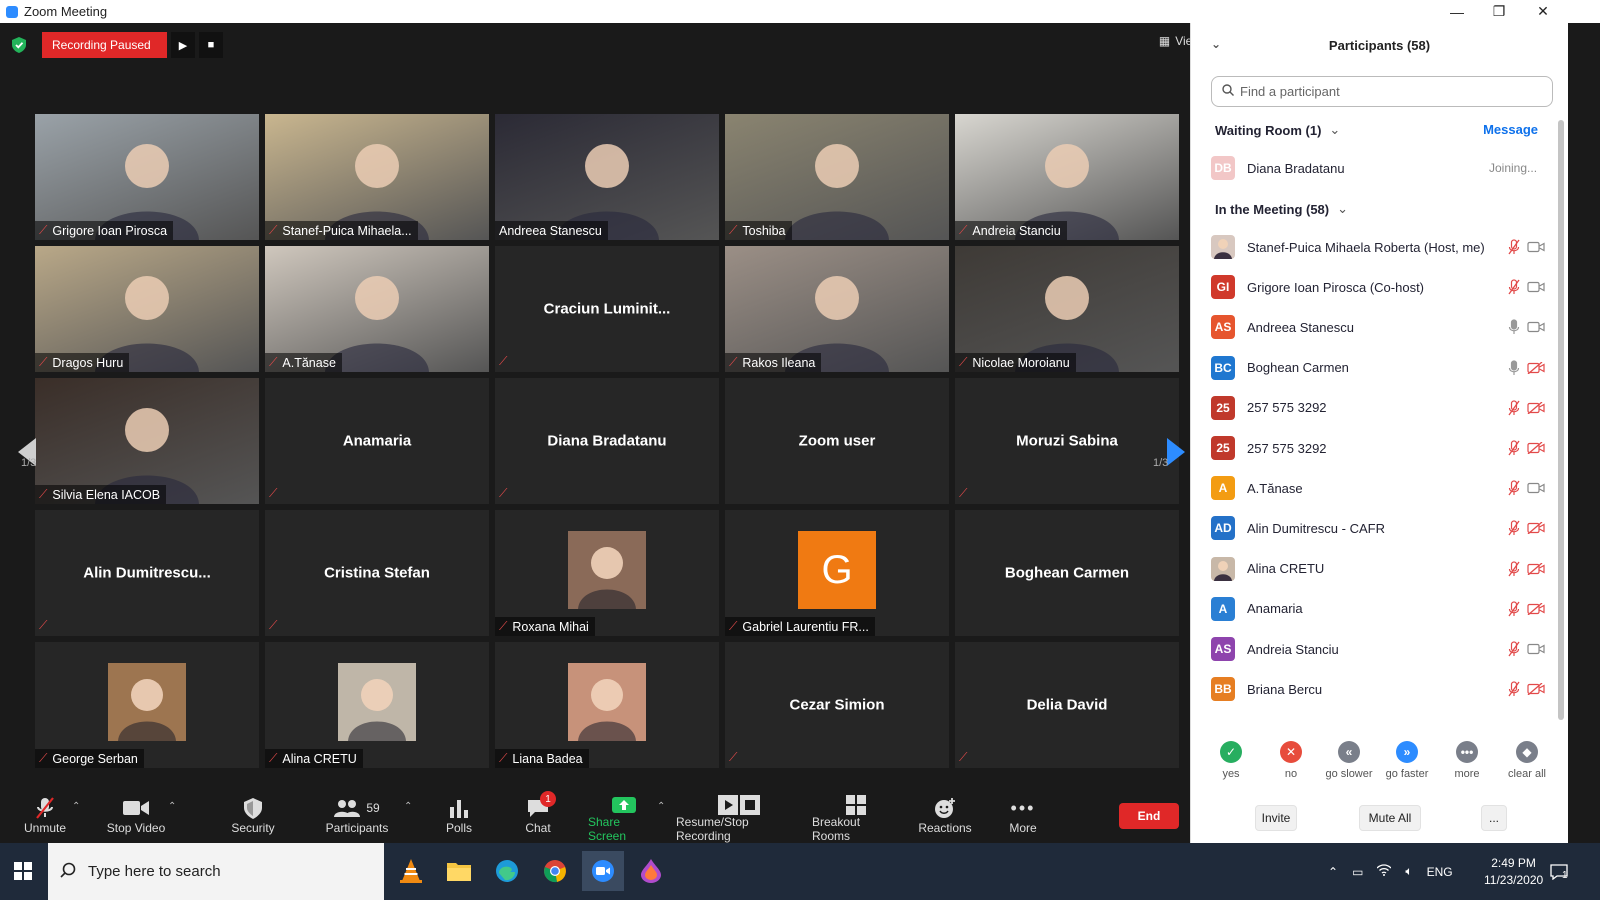 Image resolution: width=1600 pixels, height=900 pixels. What do you see at coordinates (1457, 11) in the screenshot?
I see `minimize-button: —` at bounding box center [1457, 11].